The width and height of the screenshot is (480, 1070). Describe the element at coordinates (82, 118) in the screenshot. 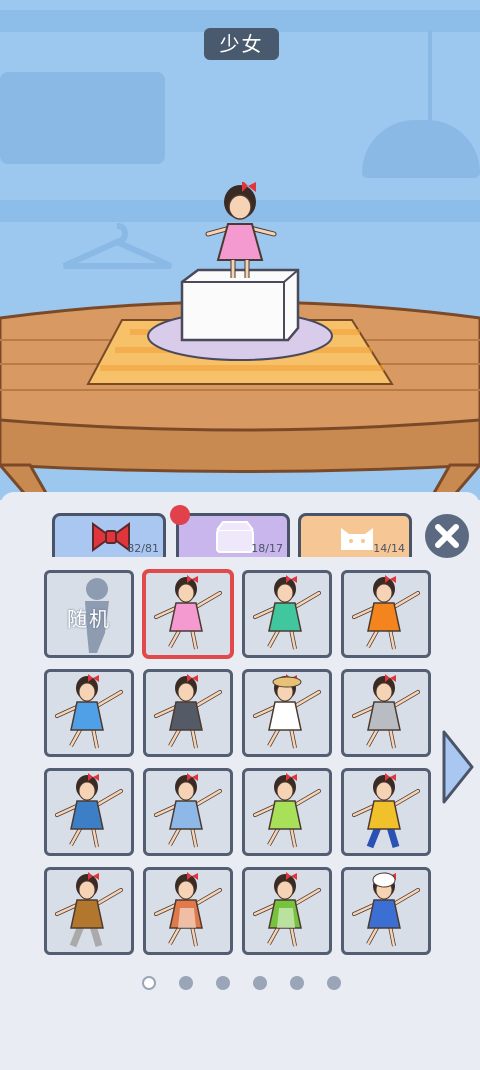

I see `wall-board` at that location.